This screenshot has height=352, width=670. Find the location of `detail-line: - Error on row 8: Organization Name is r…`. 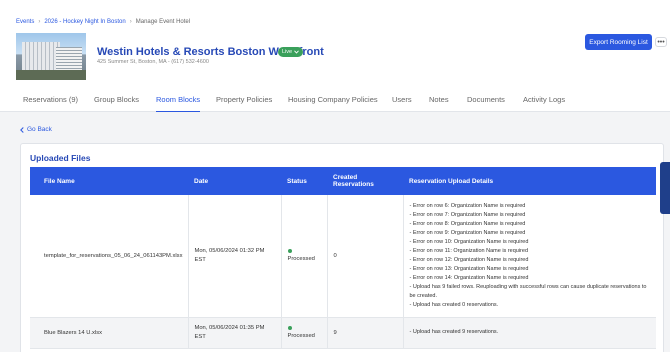

detail-line: - Error on row 8: Organization Name is r… is located at coordinates (467, 223).